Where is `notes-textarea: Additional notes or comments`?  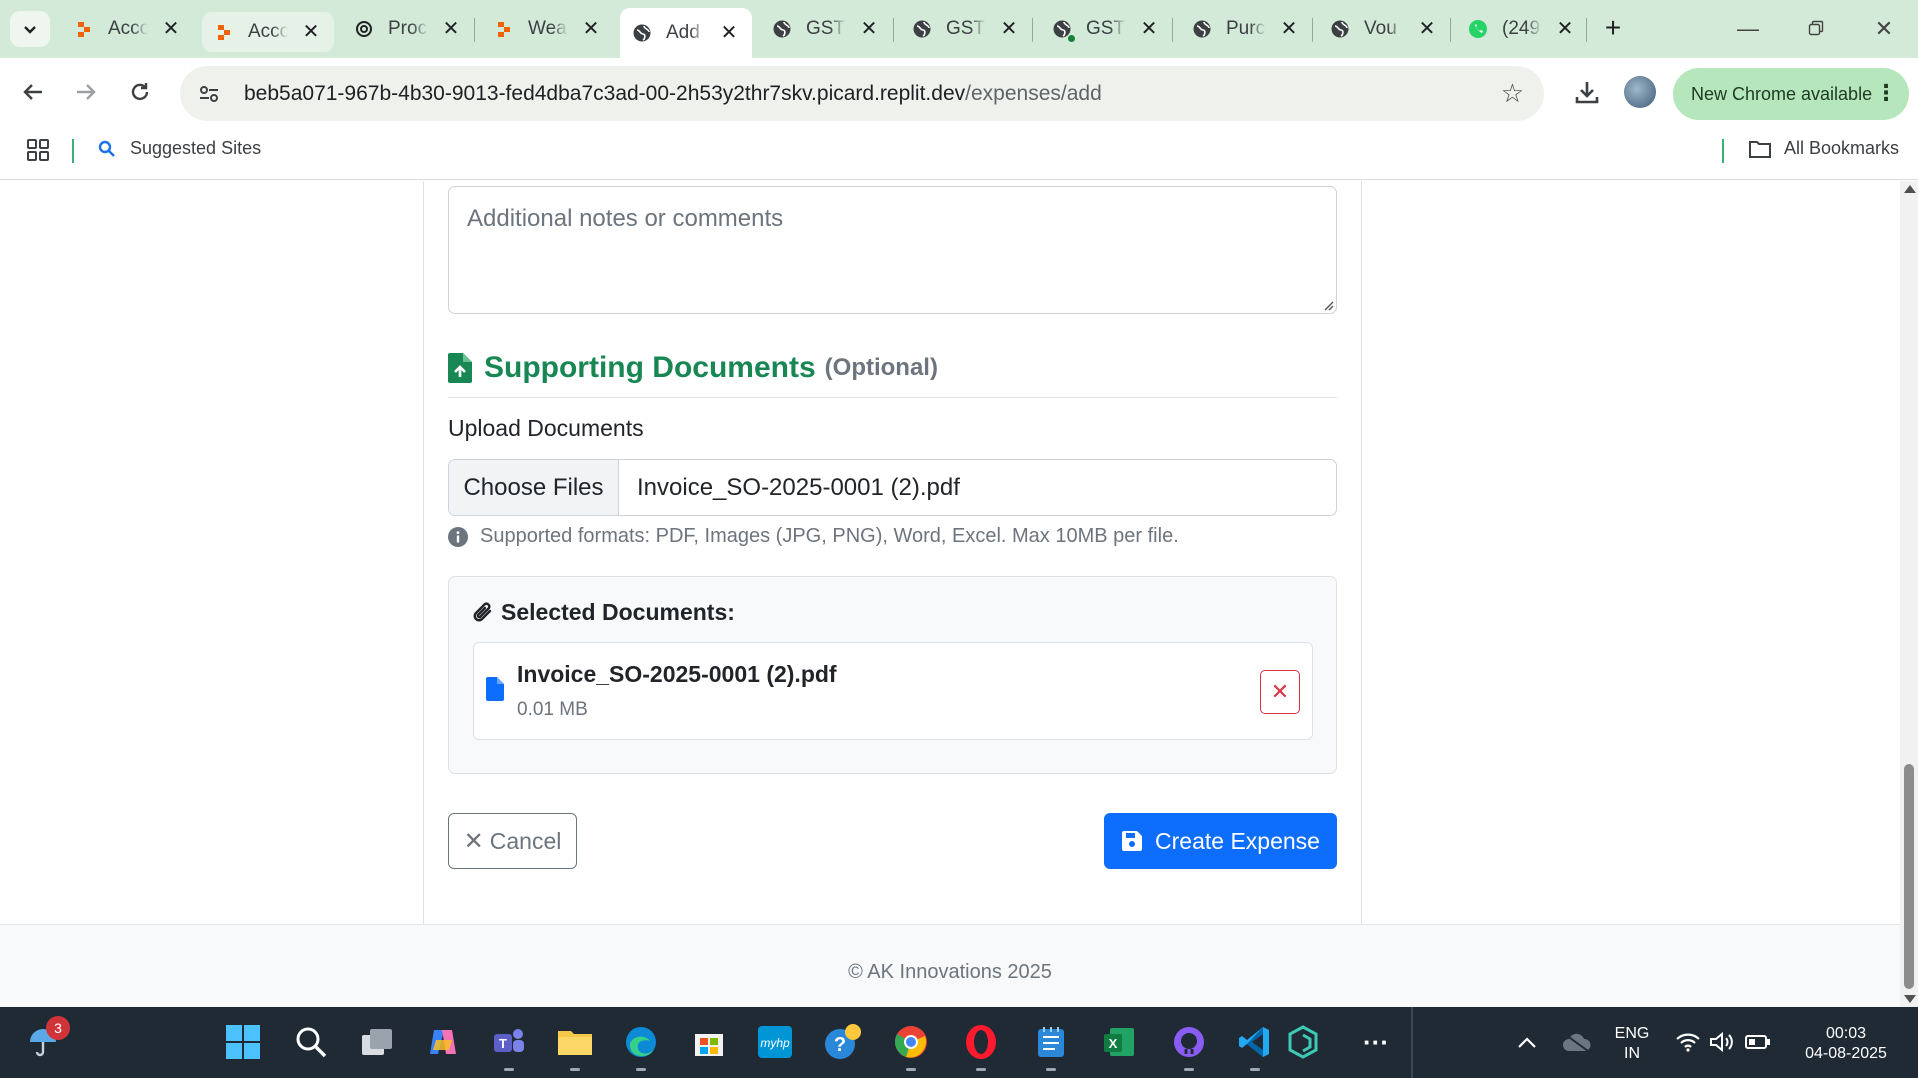 notes-textarea: Additional notes or comments is located at coordinates (892, 250).